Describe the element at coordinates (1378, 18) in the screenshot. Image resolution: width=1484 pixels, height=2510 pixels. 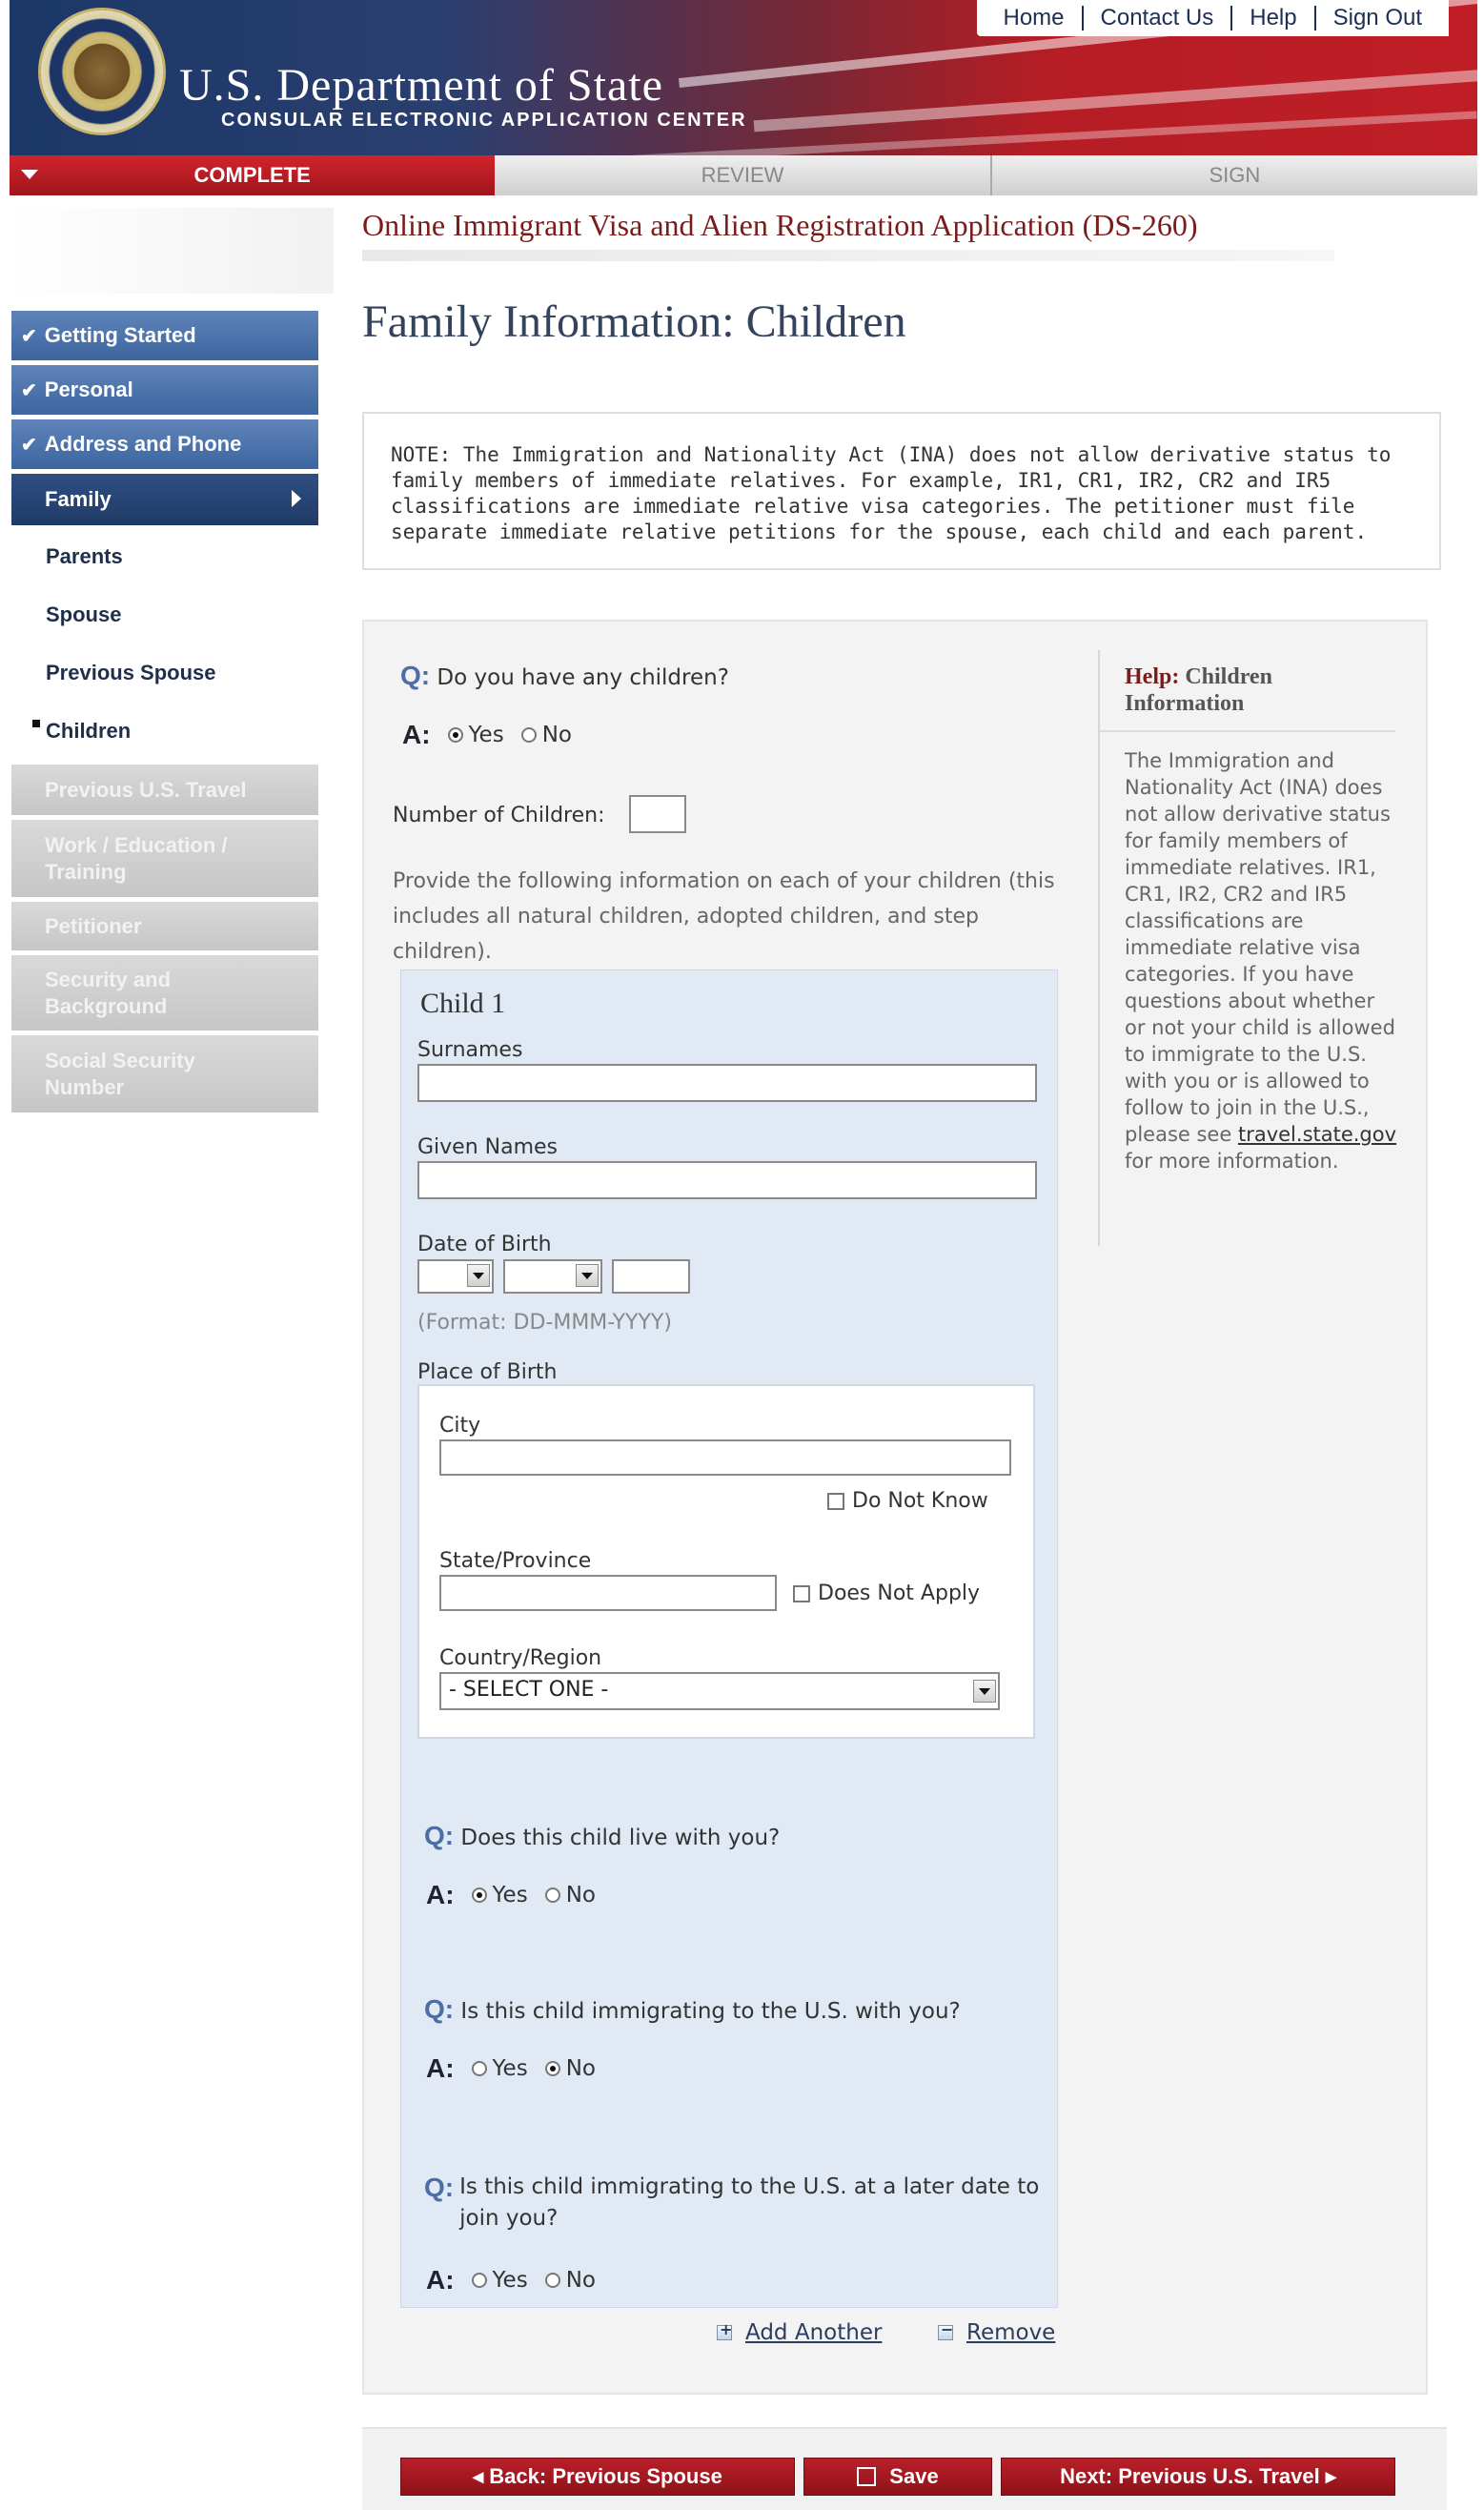
I see `nav-signout-link: Sign Out` at that location.